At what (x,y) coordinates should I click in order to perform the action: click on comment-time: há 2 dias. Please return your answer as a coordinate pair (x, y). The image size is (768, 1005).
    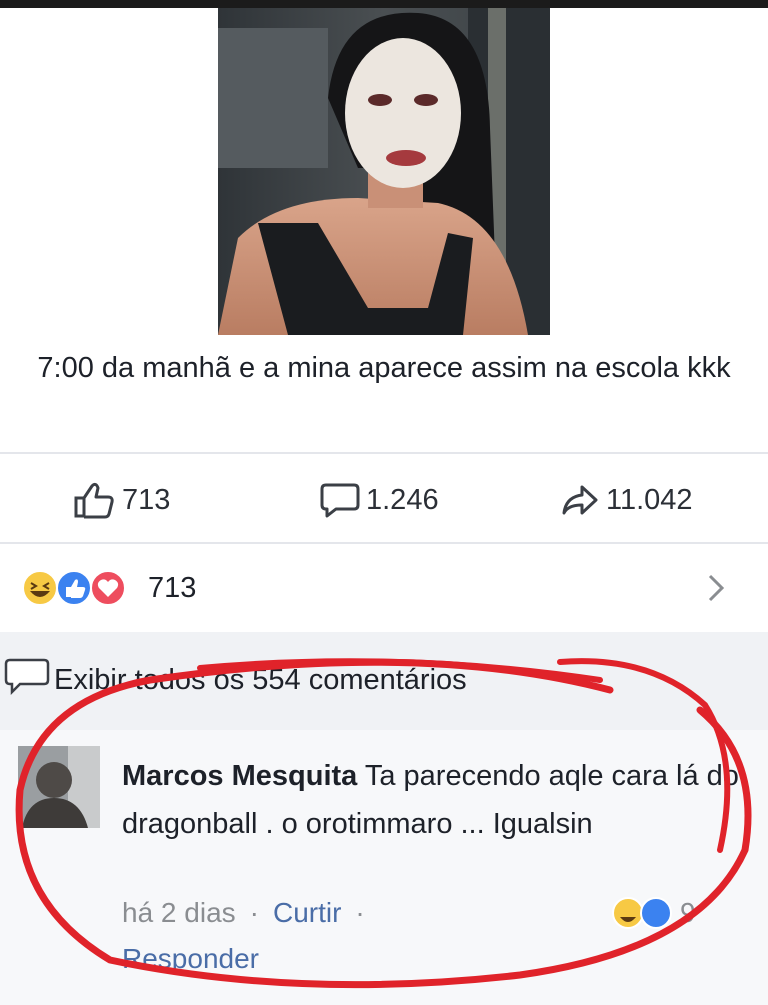
    Looking at the image, I should click on (179, 912).